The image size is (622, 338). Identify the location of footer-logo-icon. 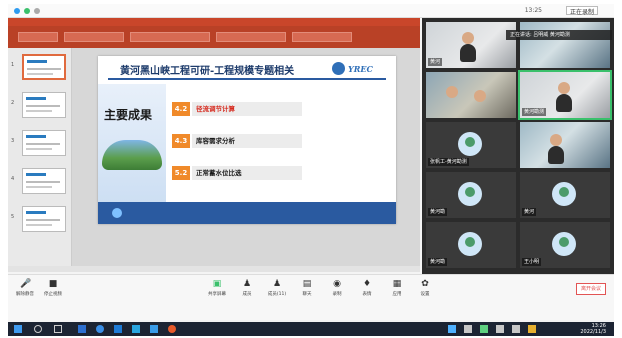
(117, 213).